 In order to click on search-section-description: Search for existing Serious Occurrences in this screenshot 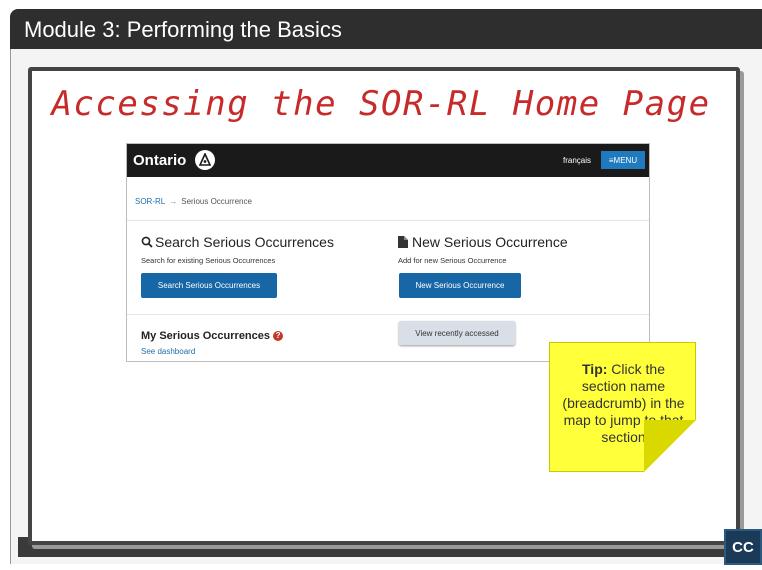, I will do `click(208, 260)`.